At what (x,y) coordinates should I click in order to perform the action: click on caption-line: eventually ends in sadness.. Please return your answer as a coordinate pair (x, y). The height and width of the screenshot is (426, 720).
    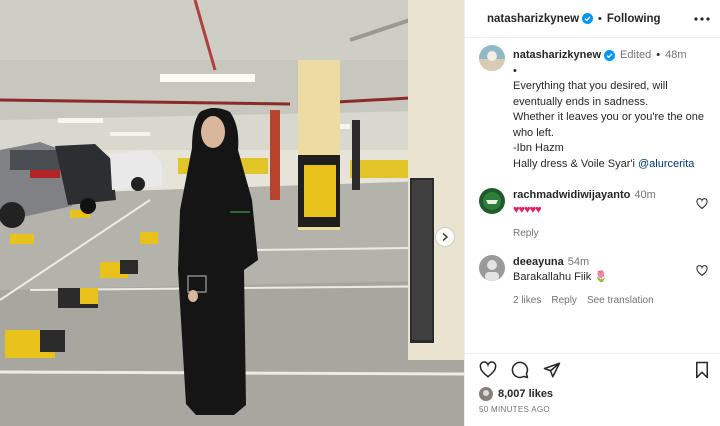
    Looking at the image, I should click on (581, 101).